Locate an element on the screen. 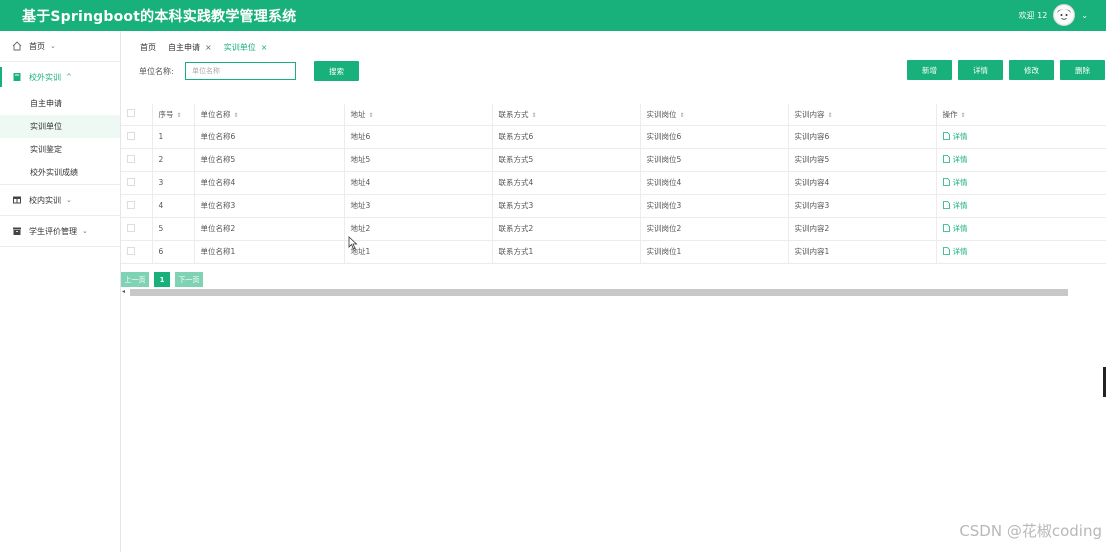 This screenshot has width=1106, height=552. sidebar-item-training-unit: 实训单位 is located at coordinates (60, 126).